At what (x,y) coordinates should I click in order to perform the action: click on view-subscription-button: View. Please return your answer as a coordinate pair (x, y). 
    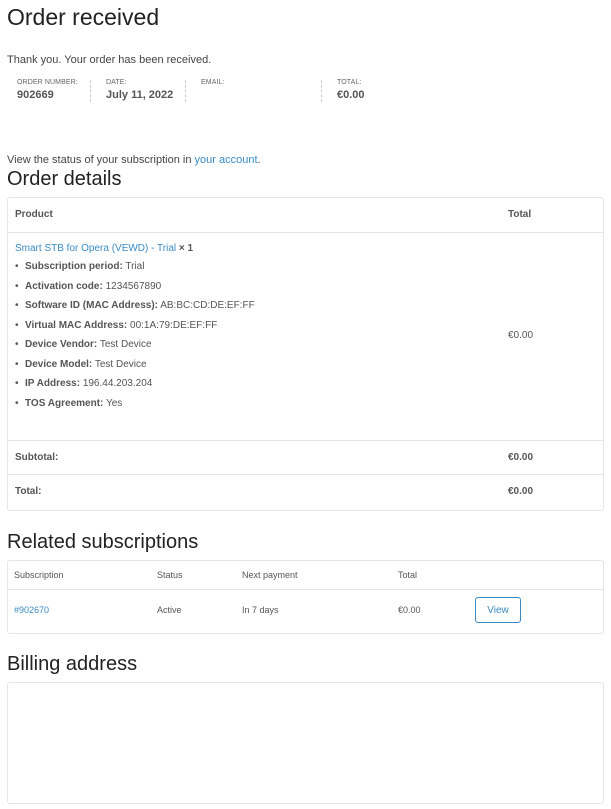
    Looking at the image, I should click on (498, 610).